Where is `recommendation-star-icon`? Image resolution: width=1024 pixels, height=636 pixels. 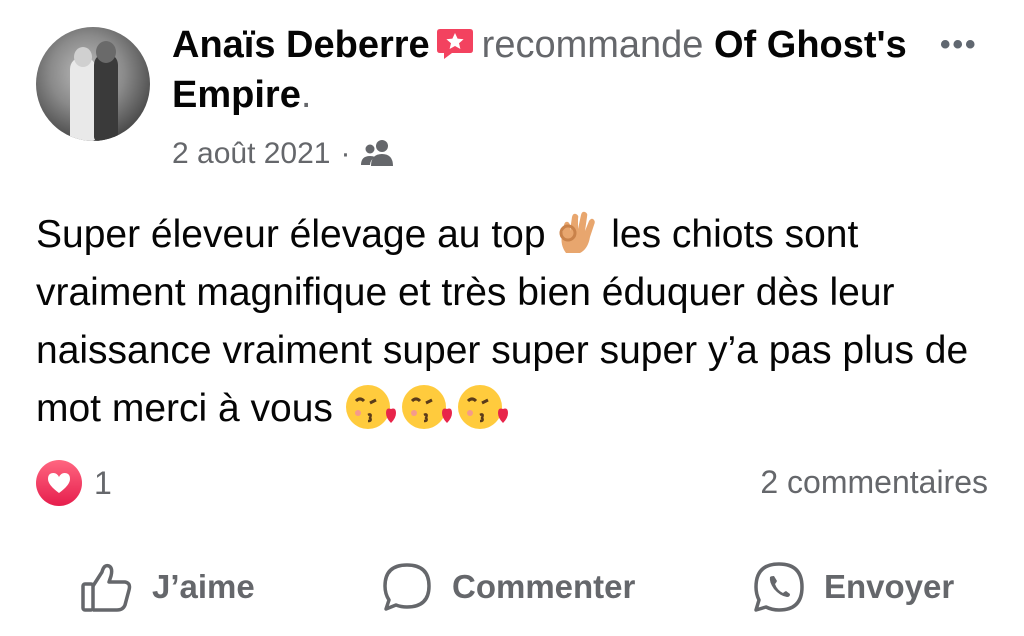
recommendation-star-icon is located at coordinates (454, 44).